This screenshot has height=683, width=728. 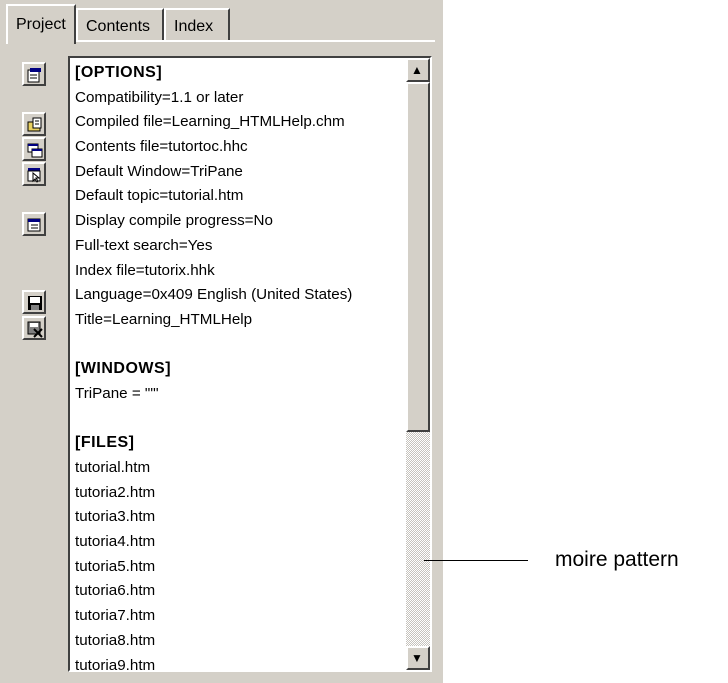 I want to click on files-line: tutoria2.htm, so click(x=115, y=492).